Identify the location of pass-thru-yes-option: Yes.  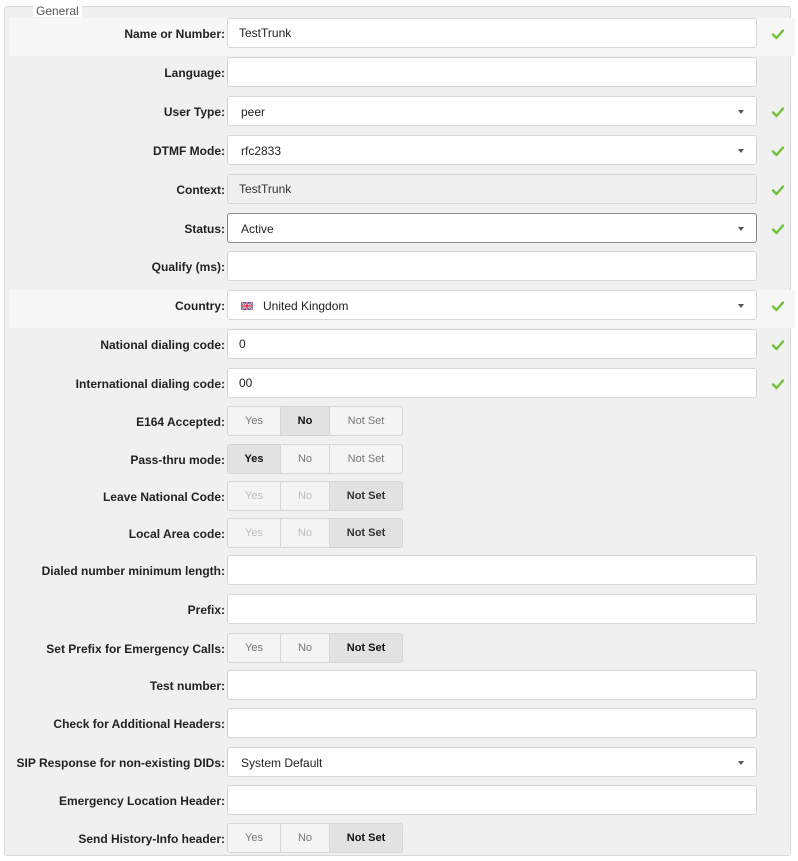
(254, 459).